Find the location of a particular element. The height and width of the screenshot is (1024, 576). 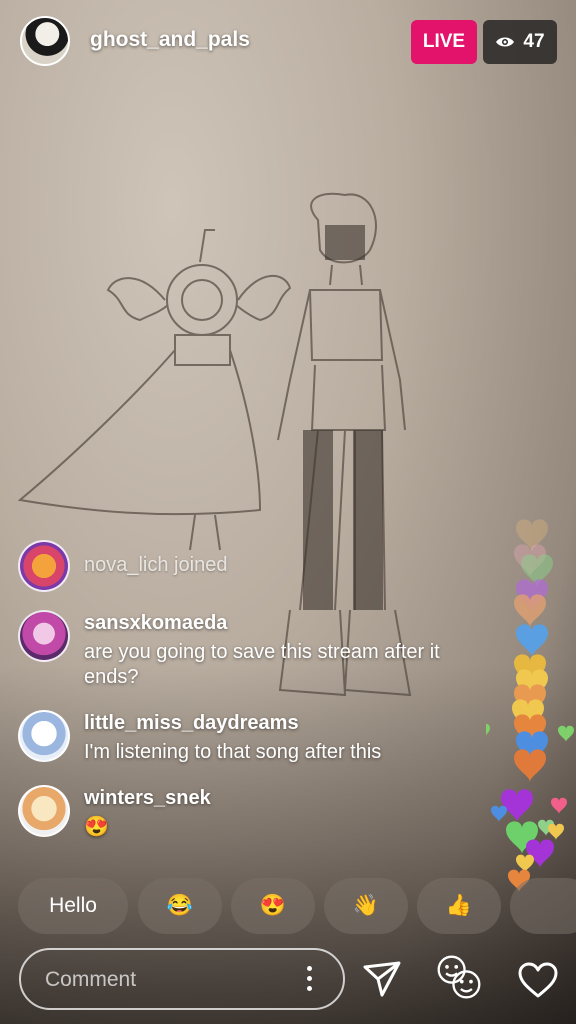

quick-reply-wave: 👋 is located at coordinates (366, 906).